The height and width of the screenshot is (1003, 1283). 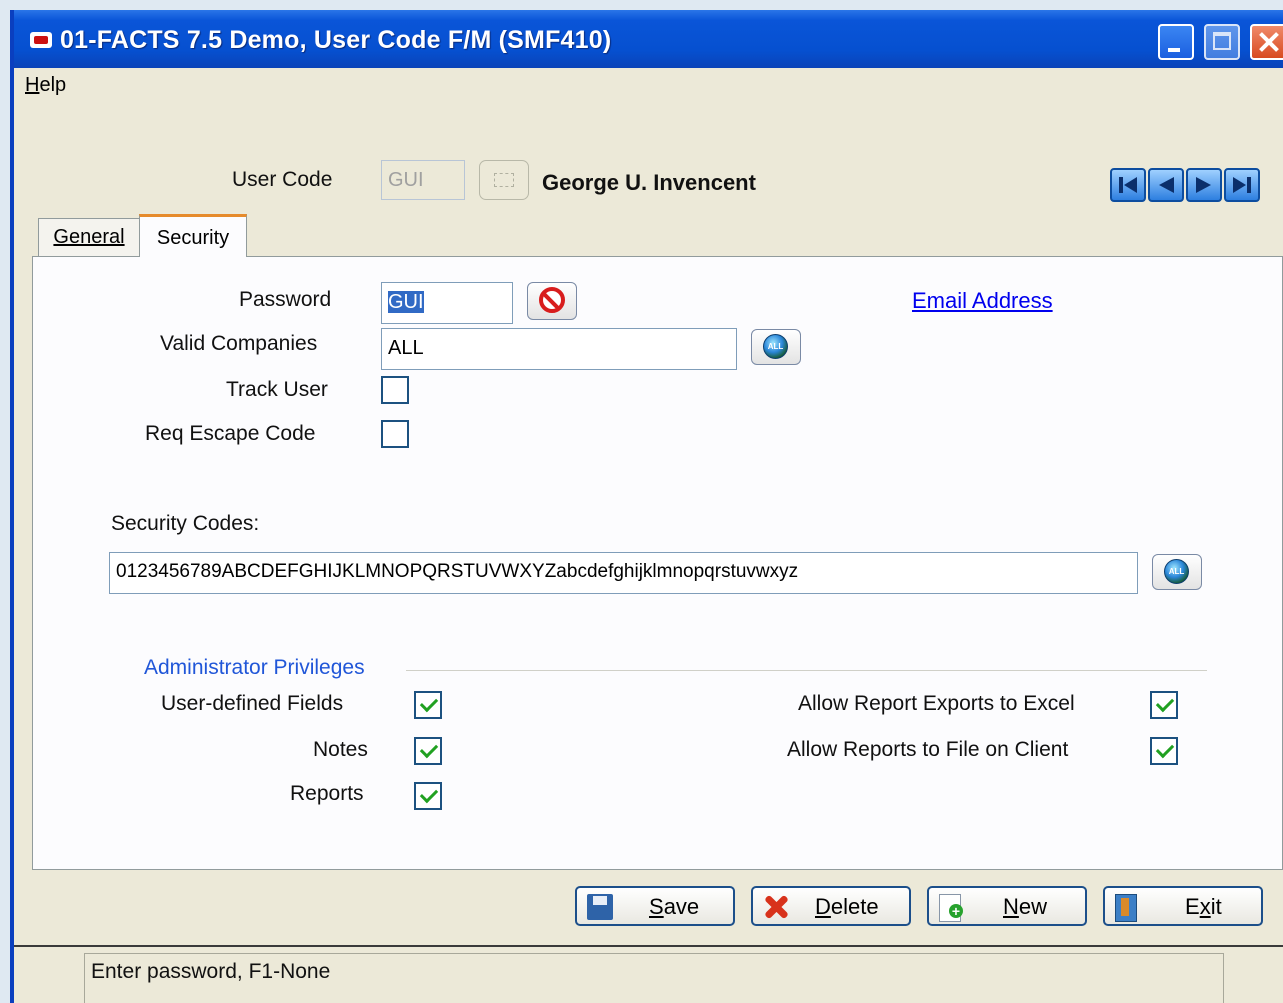 What do you see at coordinates (185, 523) in the screenshot?
I see `security-codes-label: Security Codes:` at bounding box center [185, 523].